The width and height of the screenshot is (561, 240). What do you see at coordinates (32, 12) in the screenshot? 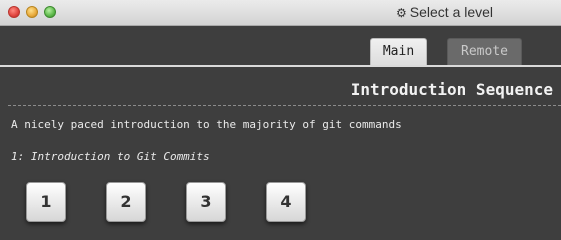
I see `minimize-window-button` at bounding box center [32, 12].